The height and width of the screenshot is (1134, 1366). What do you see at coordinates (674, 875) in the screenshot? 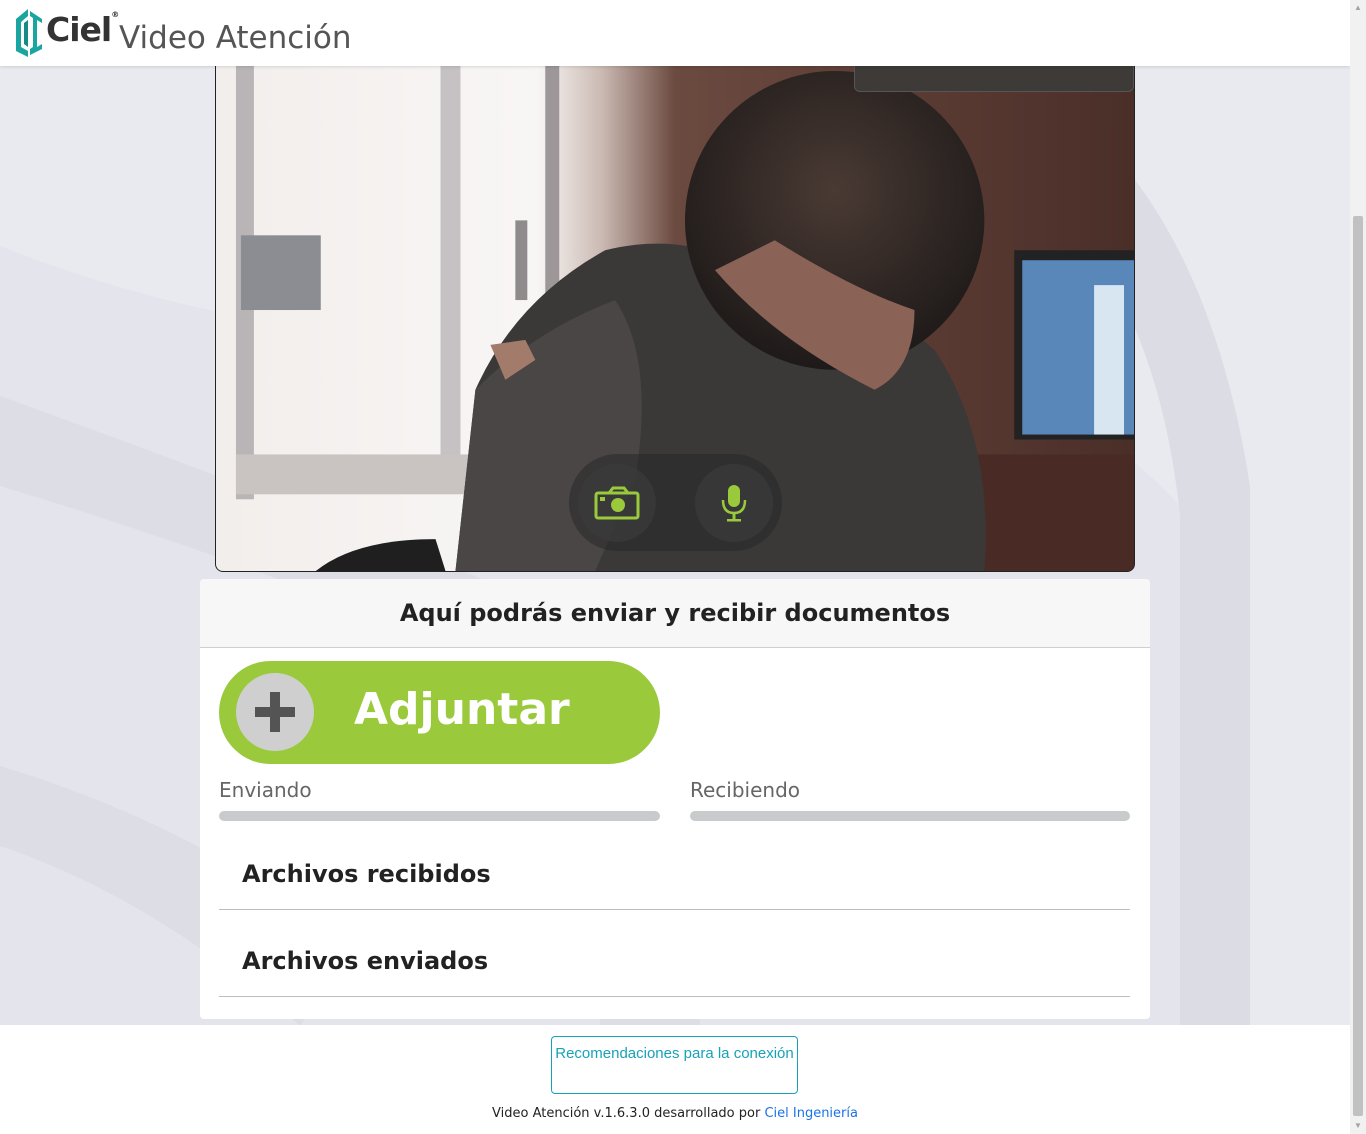
I see `received-files-section: Archivos recibidos` at bounding box center [674, 875].